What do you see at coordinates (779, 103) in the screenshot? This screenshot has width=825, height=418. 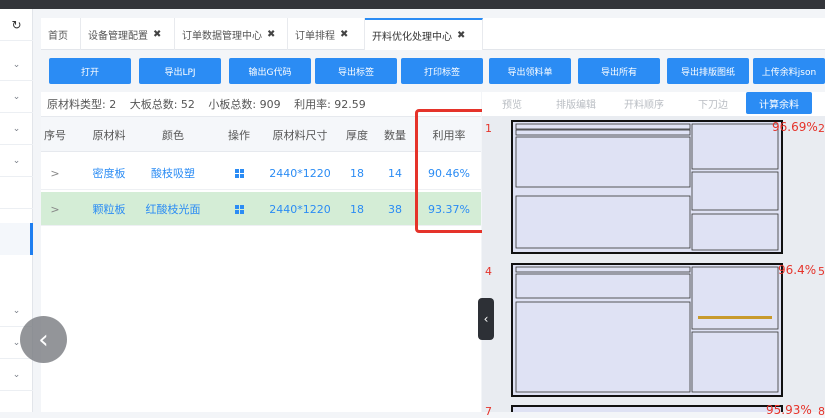 I see `calc-remnant-button: 计算余料` at bounding box center [779, 103].